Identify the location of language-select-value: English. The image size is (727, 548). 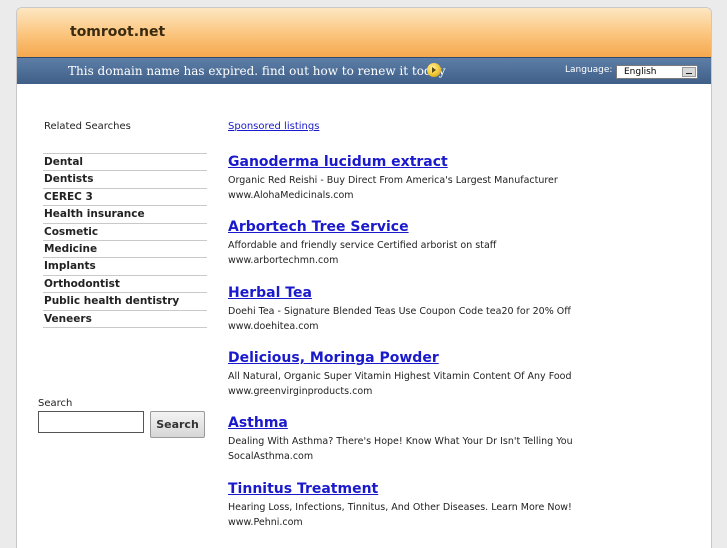
(640, 72).